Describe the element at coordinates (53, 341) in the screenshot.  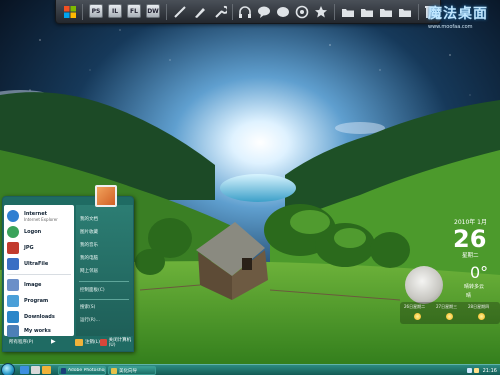
I see `chevron-right-icon: ▶` at that location.